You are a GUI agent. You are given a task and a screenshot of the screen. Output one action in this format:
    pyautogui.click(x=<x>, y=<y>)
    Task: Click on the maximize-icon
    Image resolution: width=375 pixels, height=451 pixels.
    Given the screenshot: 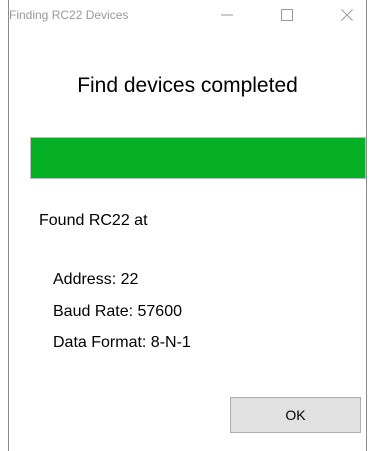 What is the action you would take?
    pyautogui.click(x=287, y=15)
    